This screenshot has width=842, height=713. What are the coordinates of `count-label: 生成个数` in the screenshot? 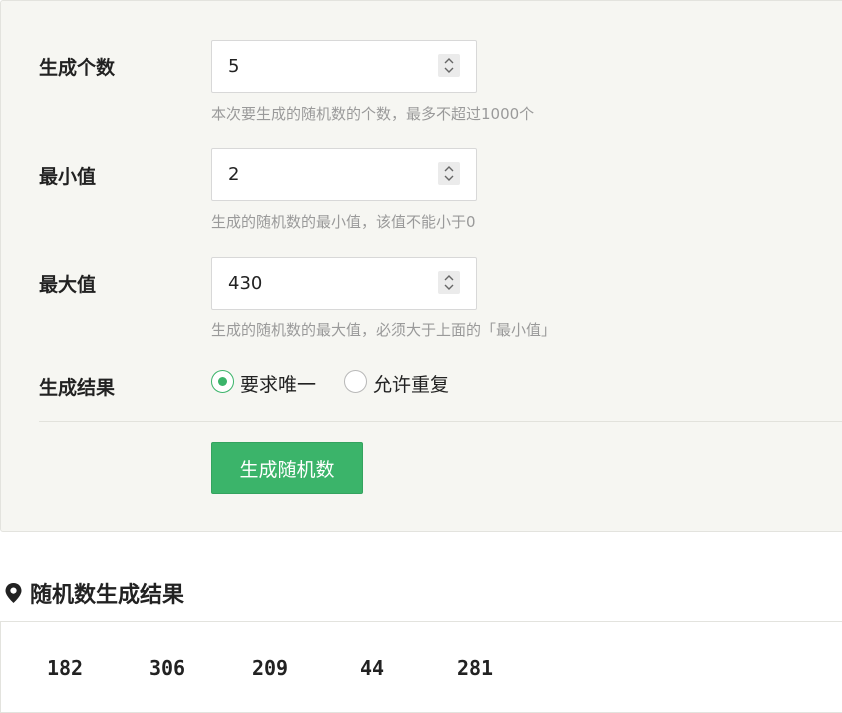 It's located at (77, 68).